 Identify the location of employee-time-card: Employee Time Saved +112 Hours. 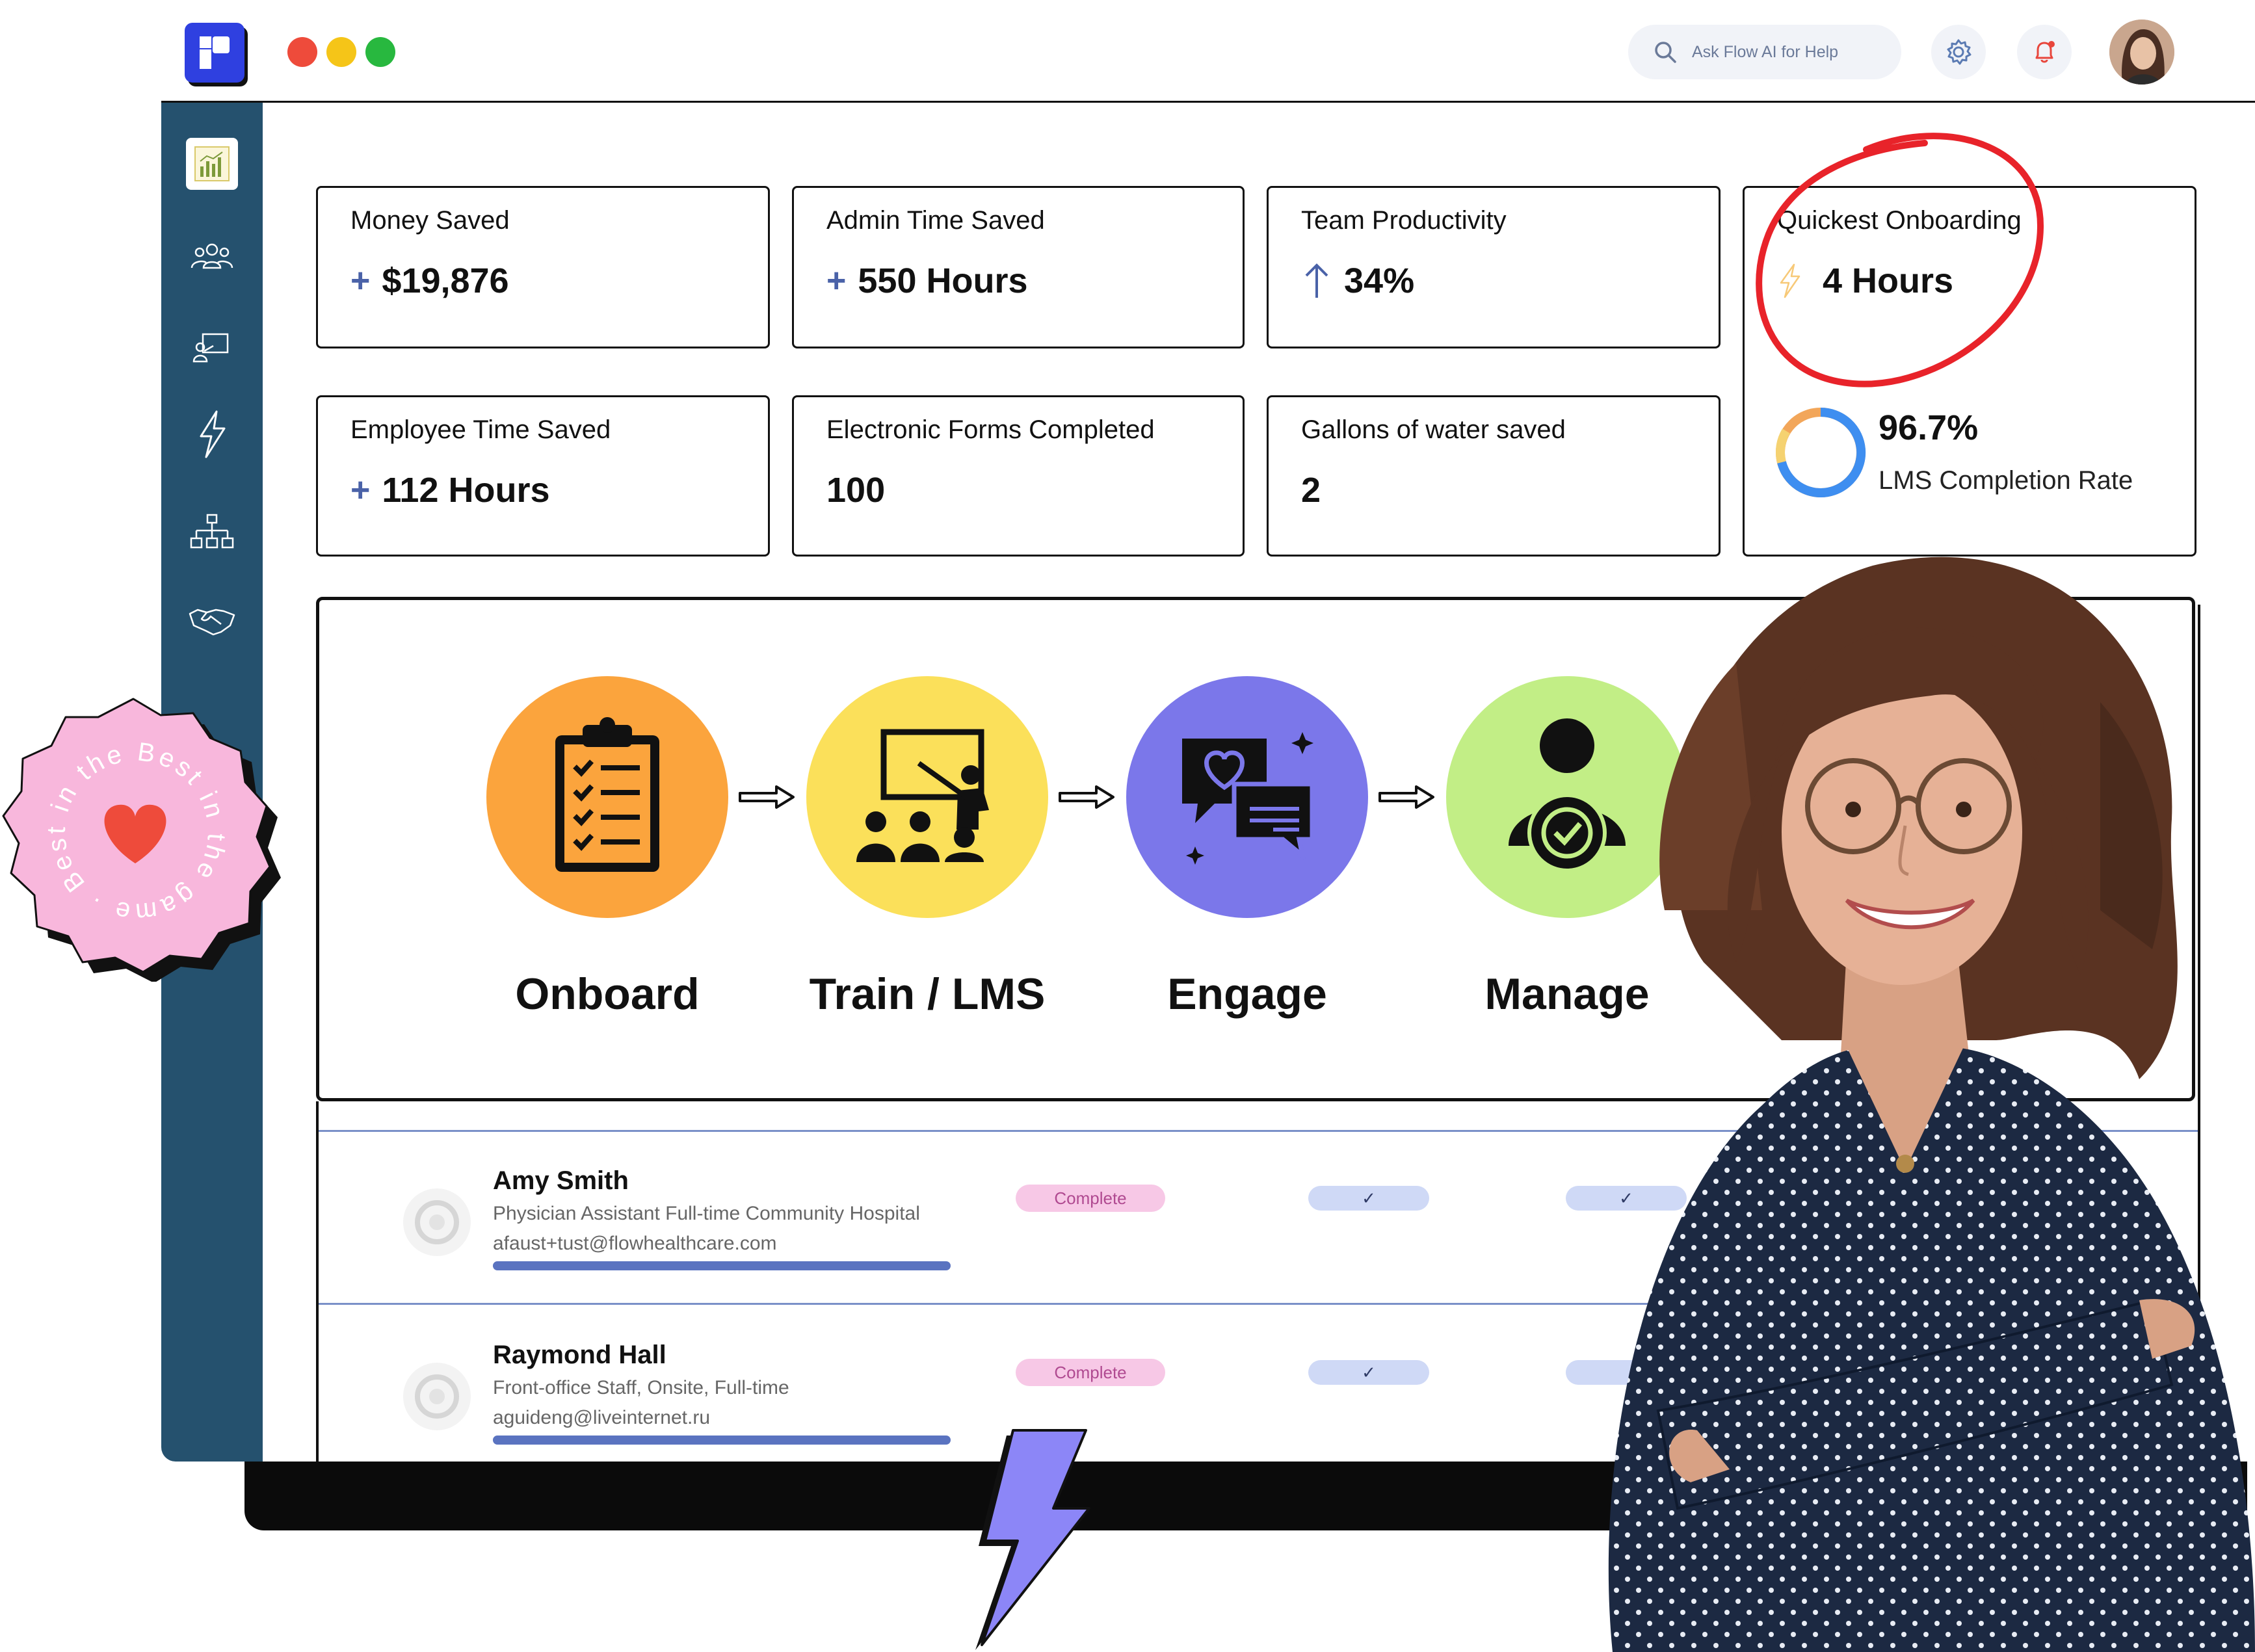
(543, 476).